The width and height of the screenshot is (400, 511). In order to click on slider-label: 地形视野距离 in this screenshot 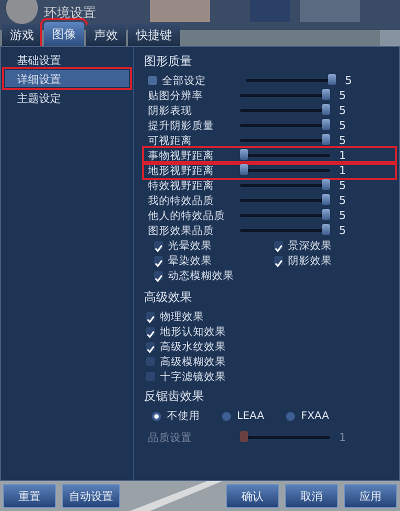, I will do `click(181, 171)`.